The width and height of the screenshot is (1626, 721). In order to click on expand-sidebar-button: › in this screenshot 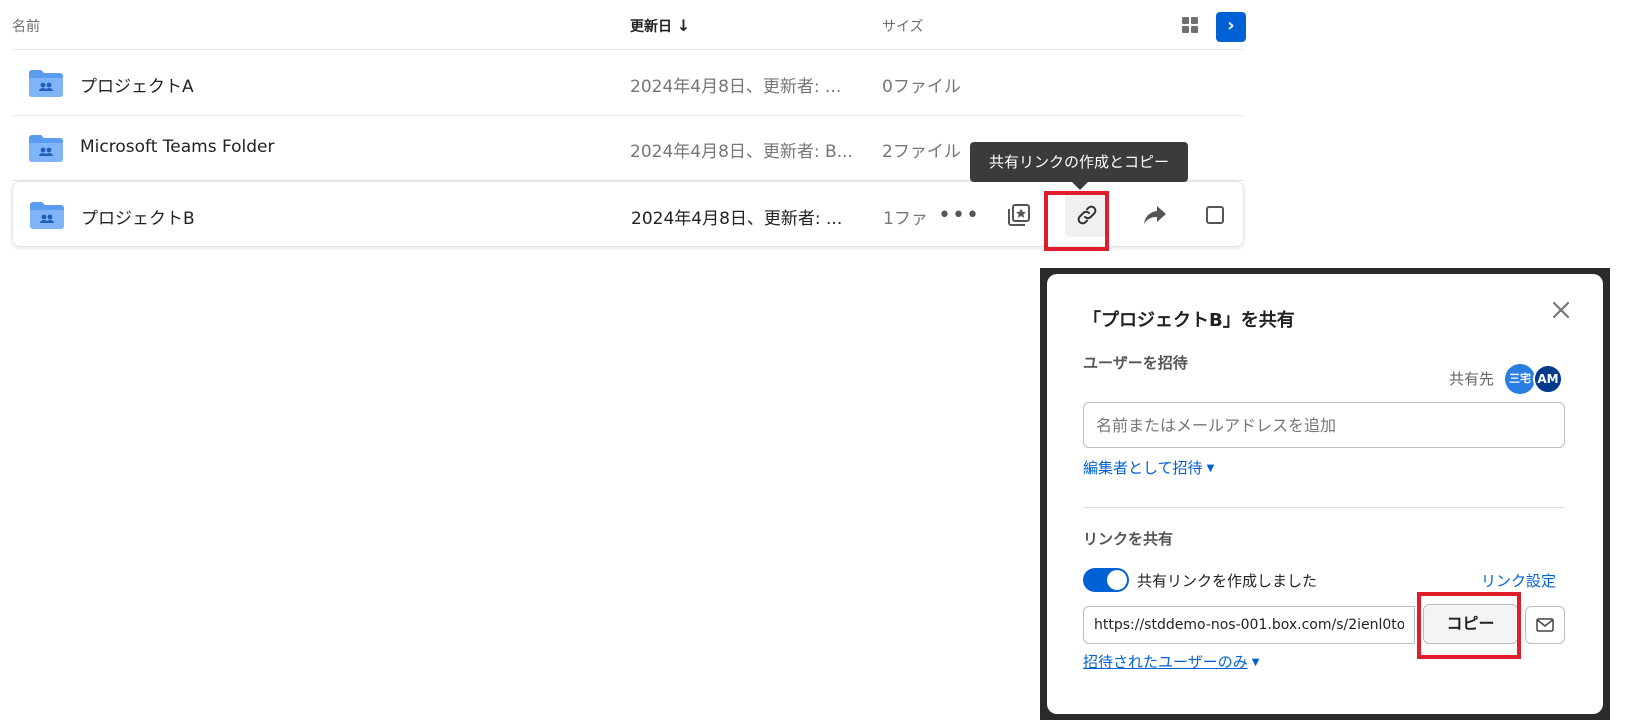, I will do `click(1231, 27)`.